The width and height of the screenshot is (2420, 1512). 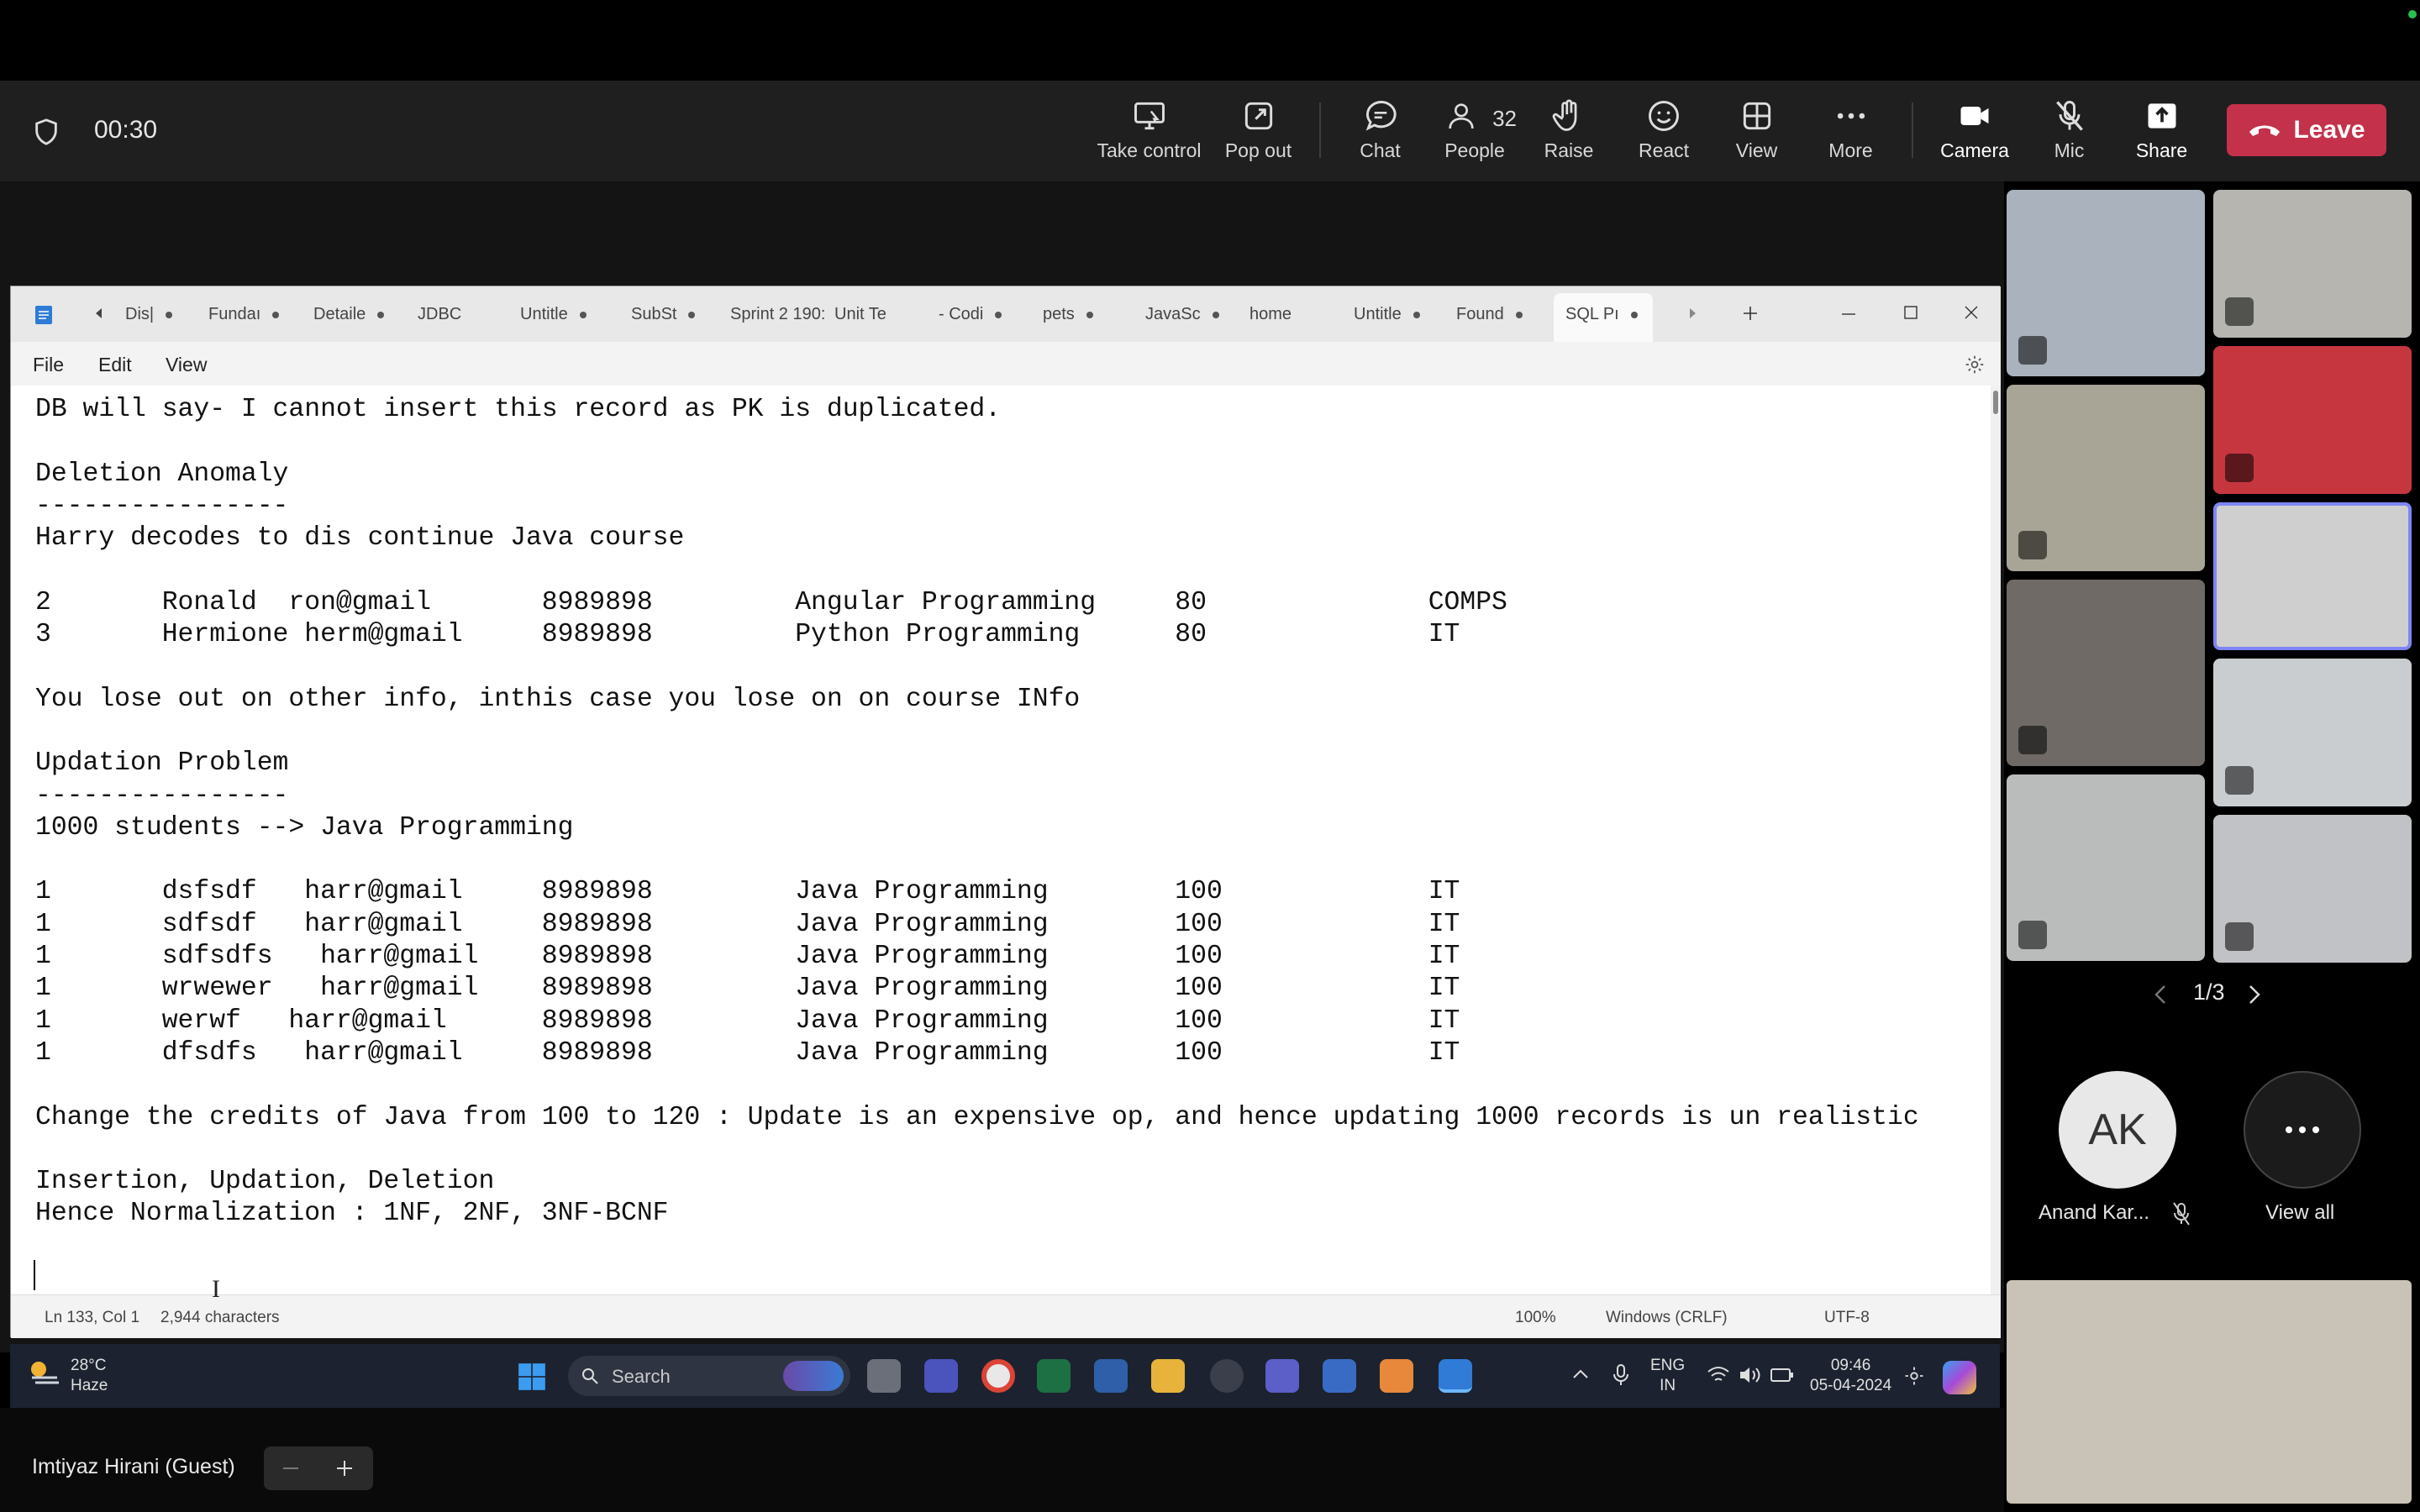 What do you see at coordinates (2161, 135) in the screenshot?
I see `share-button: Share` at bounding box center [2161, 135].